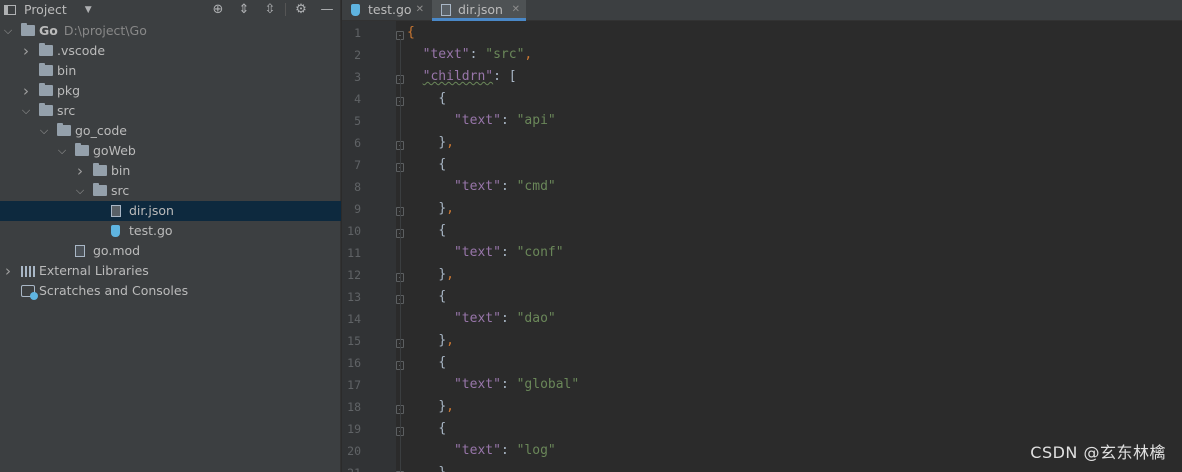  I want to click on line-number: 10, so click(354, 231).